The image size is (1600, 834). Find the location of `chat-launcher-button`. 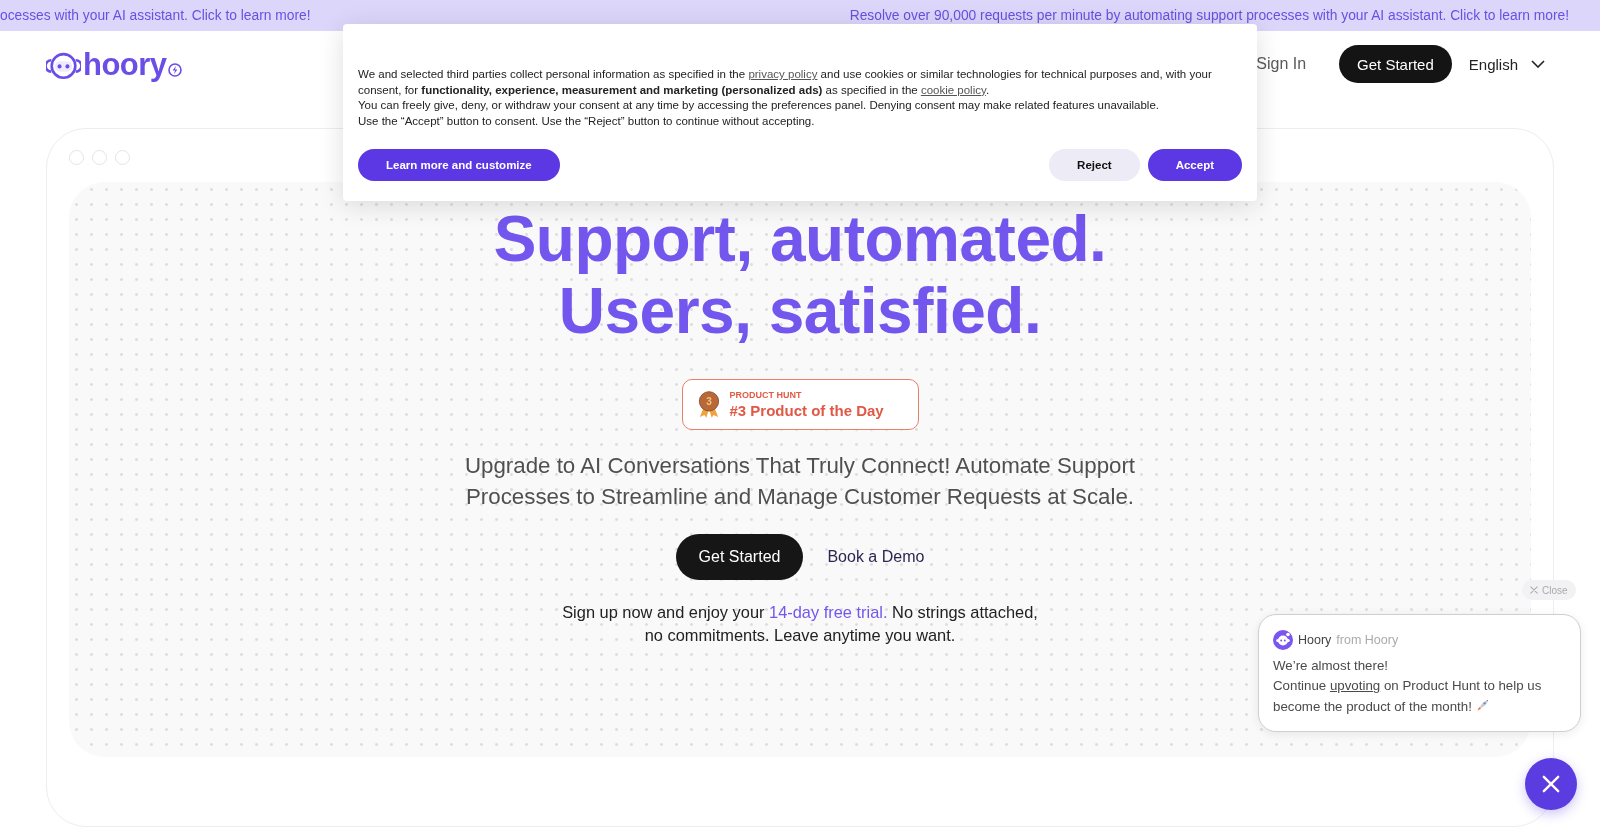

chat-launcher-button is located at coordinates (1551, 784).